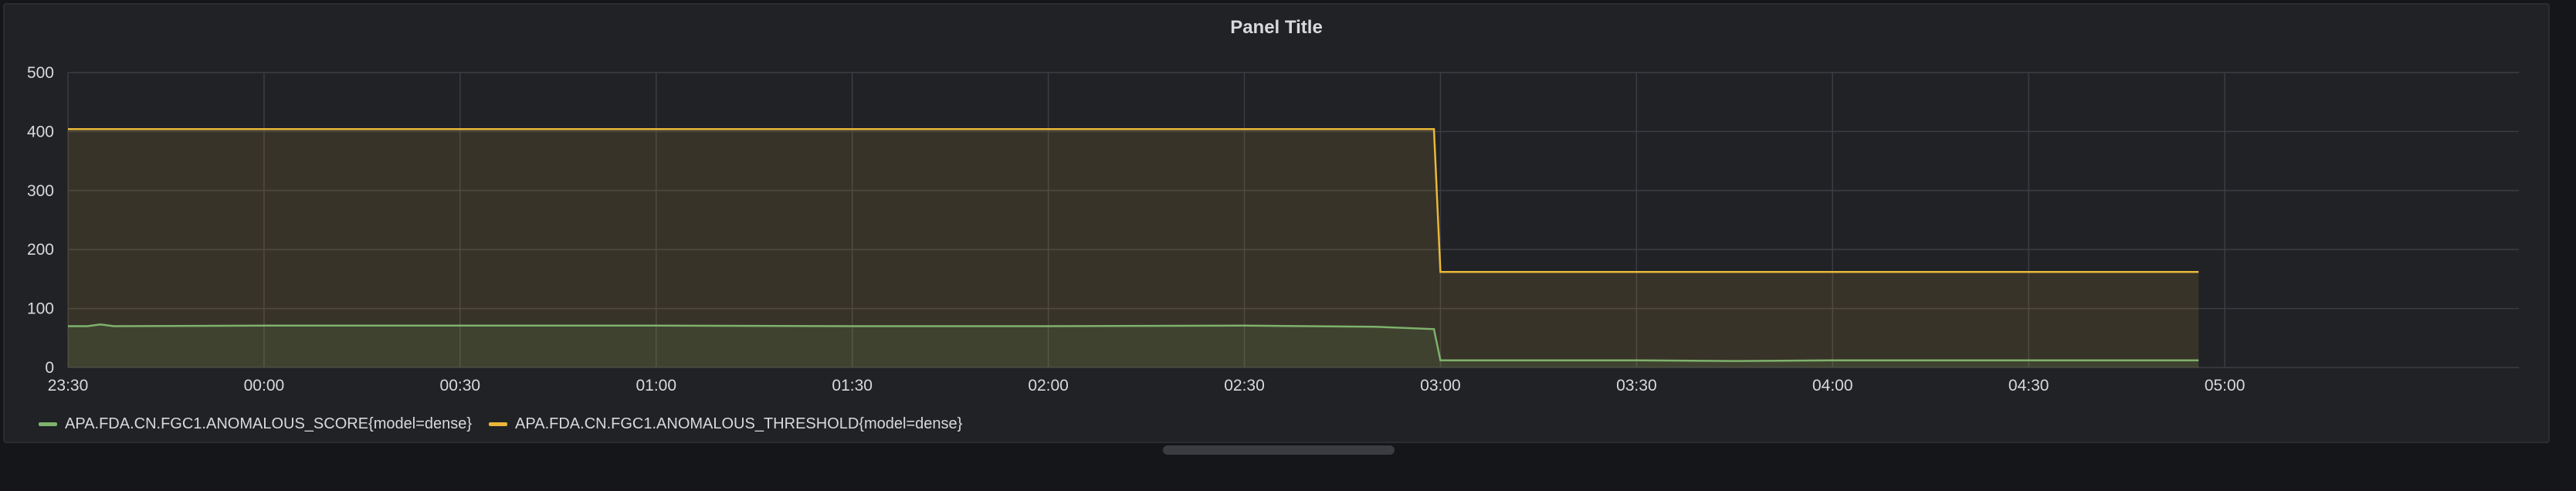 The height and width of the screenshot is (491, 2576). What do you see at coordinates (1832, 385) in the screenshot?
I see `x-tick-label: 04:00` at bounding box center [1832, 385].